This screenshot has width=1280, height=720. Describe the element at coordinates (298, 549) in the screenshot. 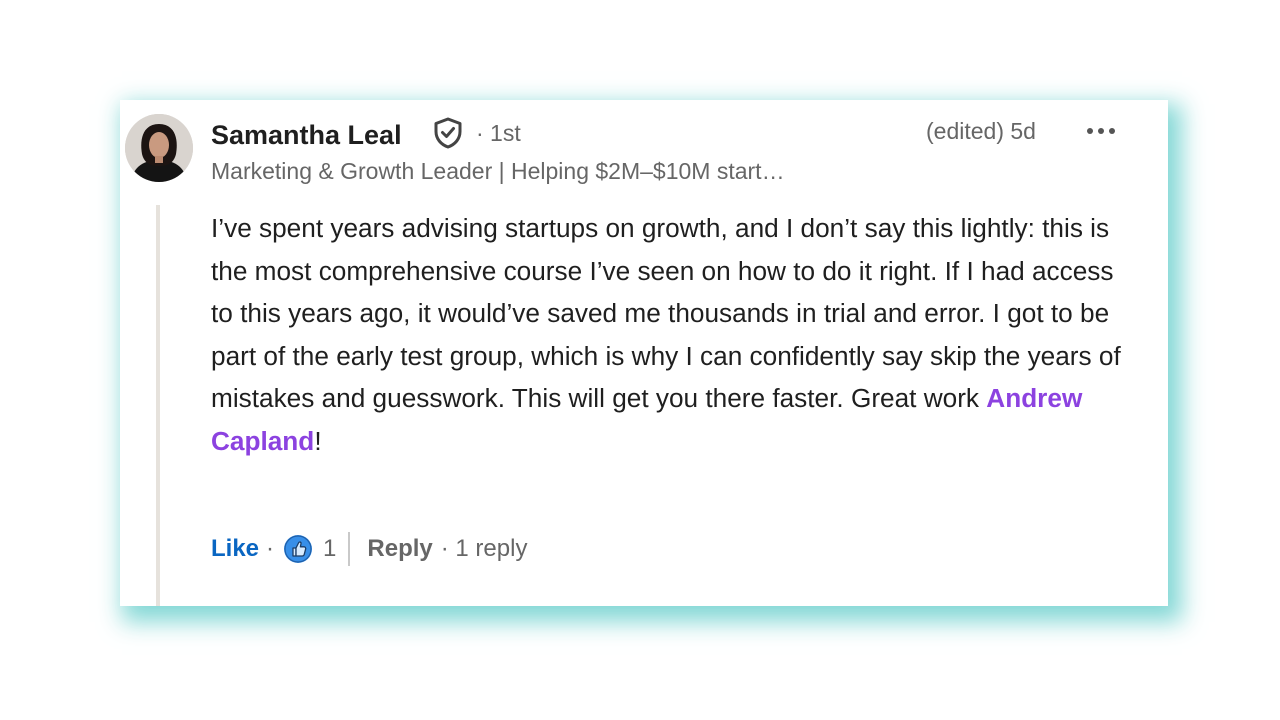

I see `like-reaction-icon` at that location.